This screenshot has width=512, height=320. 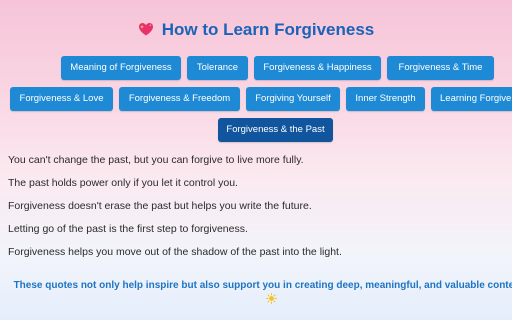 I want to click on tab-forgiveness-love: Forgiveness & Love, so click(x=61, y=99).